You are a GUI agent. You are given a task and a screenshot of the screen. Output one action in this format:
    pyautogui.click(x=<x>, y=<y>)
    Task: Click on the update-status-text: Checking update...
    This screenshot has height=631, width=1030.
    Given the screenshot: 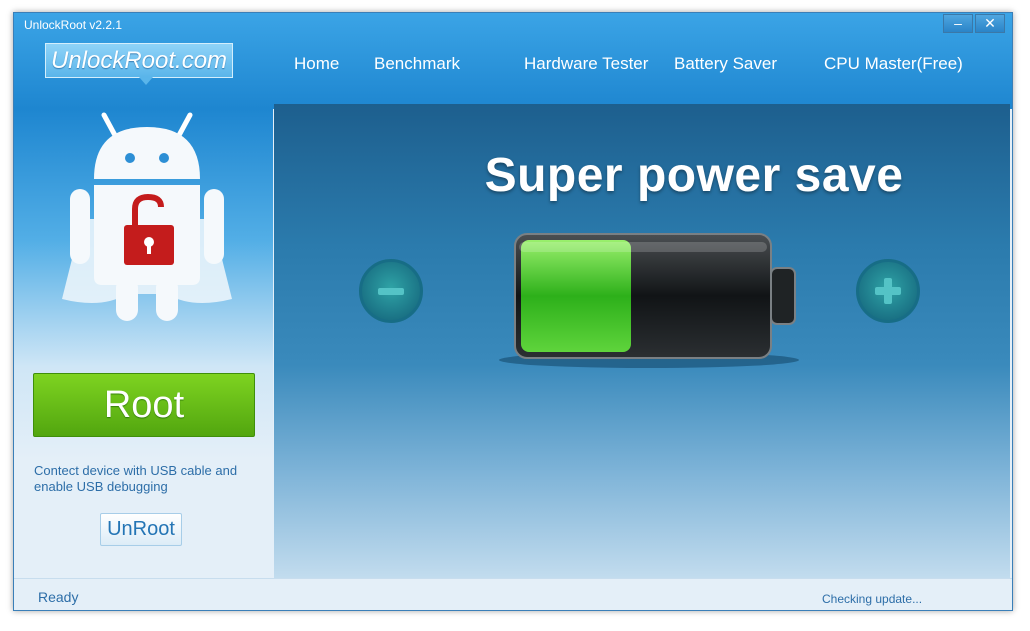 What is the action you would take?
    pyautogui.click(x=872, y=599)
    